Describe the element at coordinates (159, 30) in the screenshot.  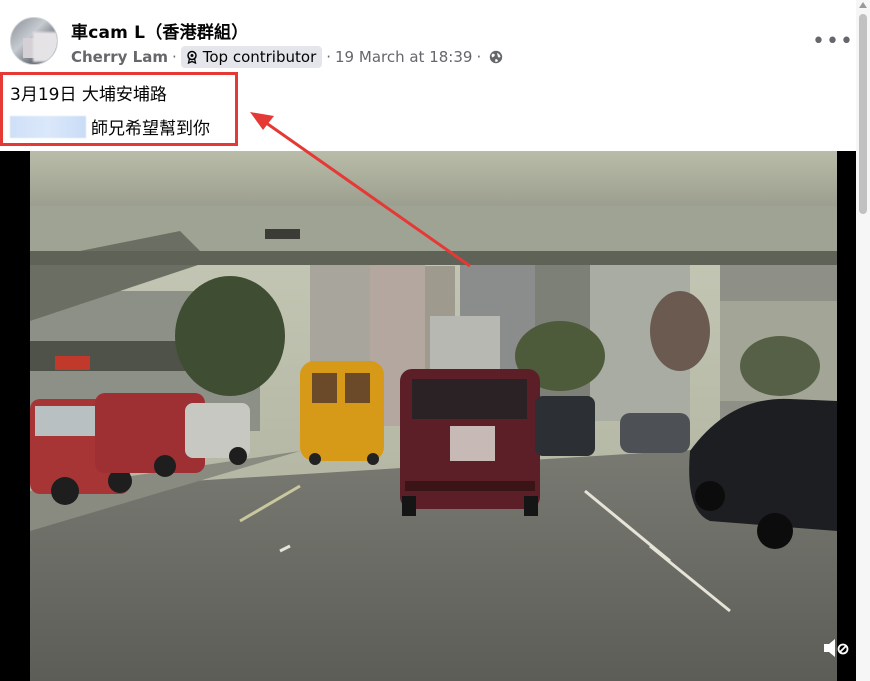
I see `group-name-link: 車cam L（香港群組）` at that location.